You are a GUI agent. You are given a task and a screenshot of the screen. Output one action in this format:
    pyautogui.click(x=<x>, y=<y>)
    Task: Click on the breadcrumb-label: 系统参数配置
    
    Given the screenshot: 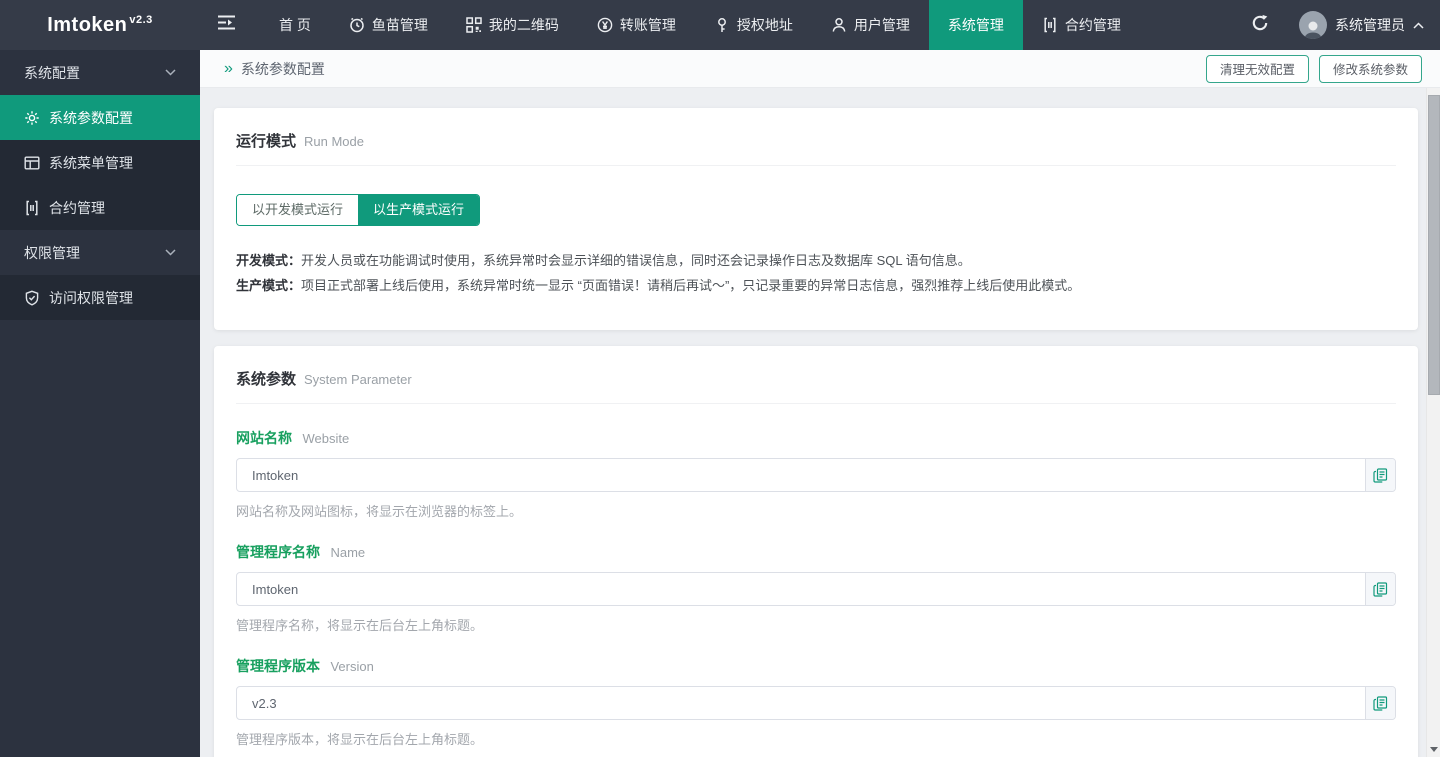 What is the action you would take?
    pyautogui.click(x=282, y=68)
    